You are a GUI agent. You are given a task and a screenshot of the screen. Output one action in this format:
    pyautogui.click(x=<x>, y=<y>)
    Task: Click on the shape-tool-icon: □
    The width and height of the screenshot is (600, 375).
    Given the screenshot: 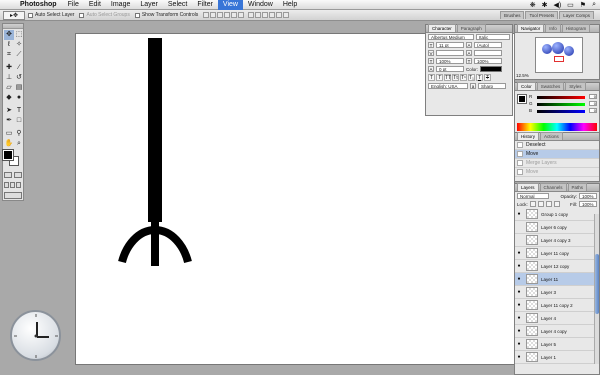 What is the action you would take?
    pyautogui.click(x=19, y=121)
    